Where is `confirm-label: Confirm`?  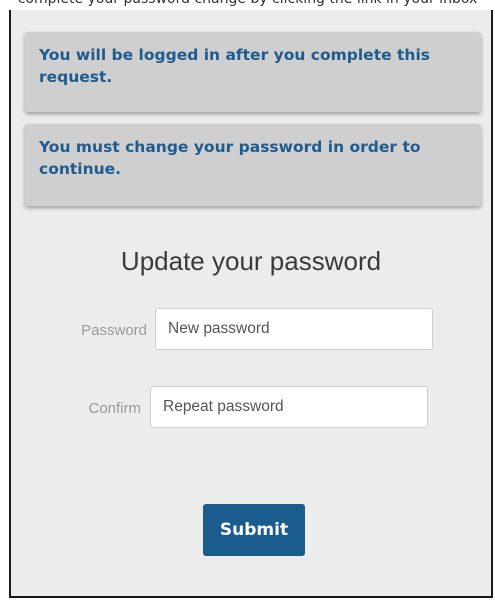 confirm-label: Confirm is located at coordinates (114, 408).